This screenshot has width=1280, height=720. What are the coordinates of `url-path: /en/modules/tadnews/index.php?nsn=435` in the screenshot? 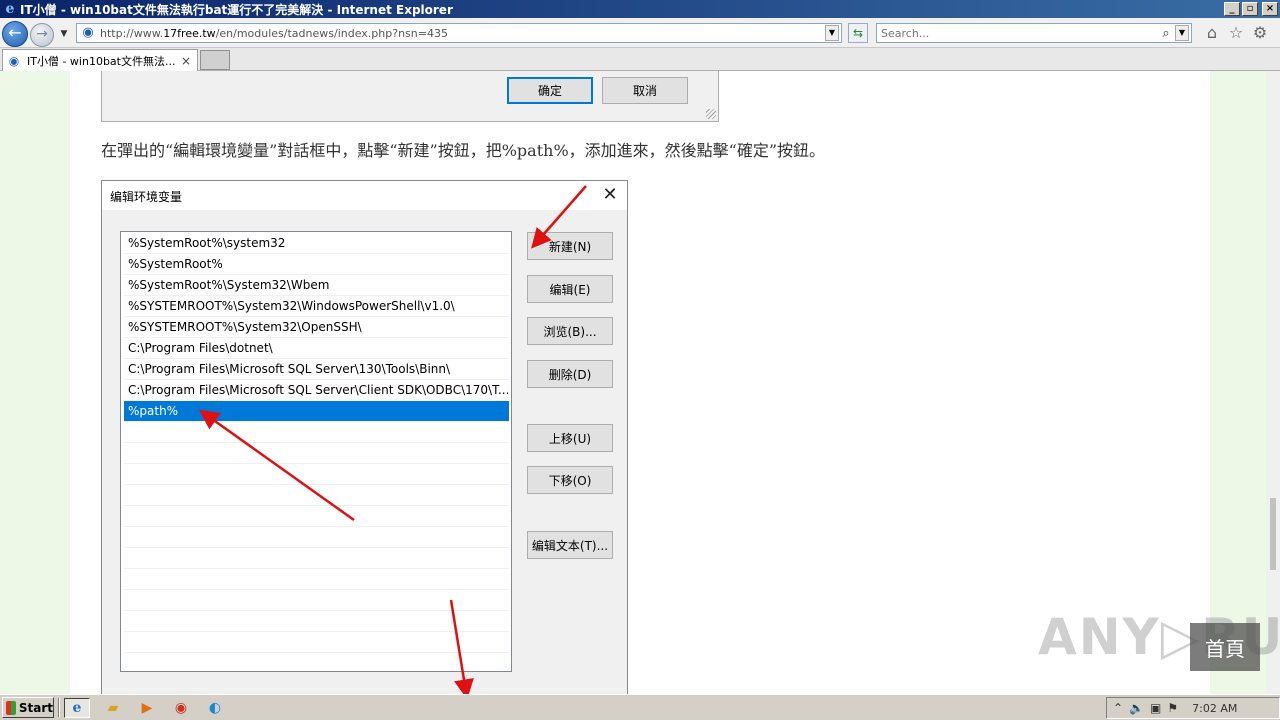 It's located at (331, 33).